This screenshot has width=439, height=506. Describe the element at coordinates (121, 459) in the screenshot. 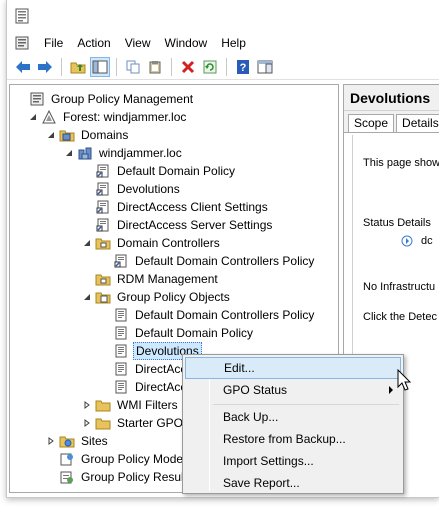

I see `tree-item: Group Policy Modelin` at that location.